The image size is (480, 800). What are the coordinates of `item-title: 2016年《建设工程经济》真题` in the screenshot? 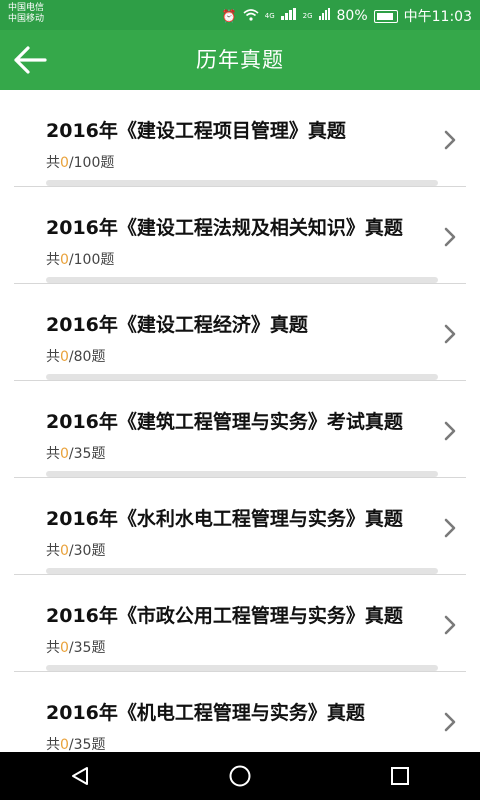 It's located at (177, 325).